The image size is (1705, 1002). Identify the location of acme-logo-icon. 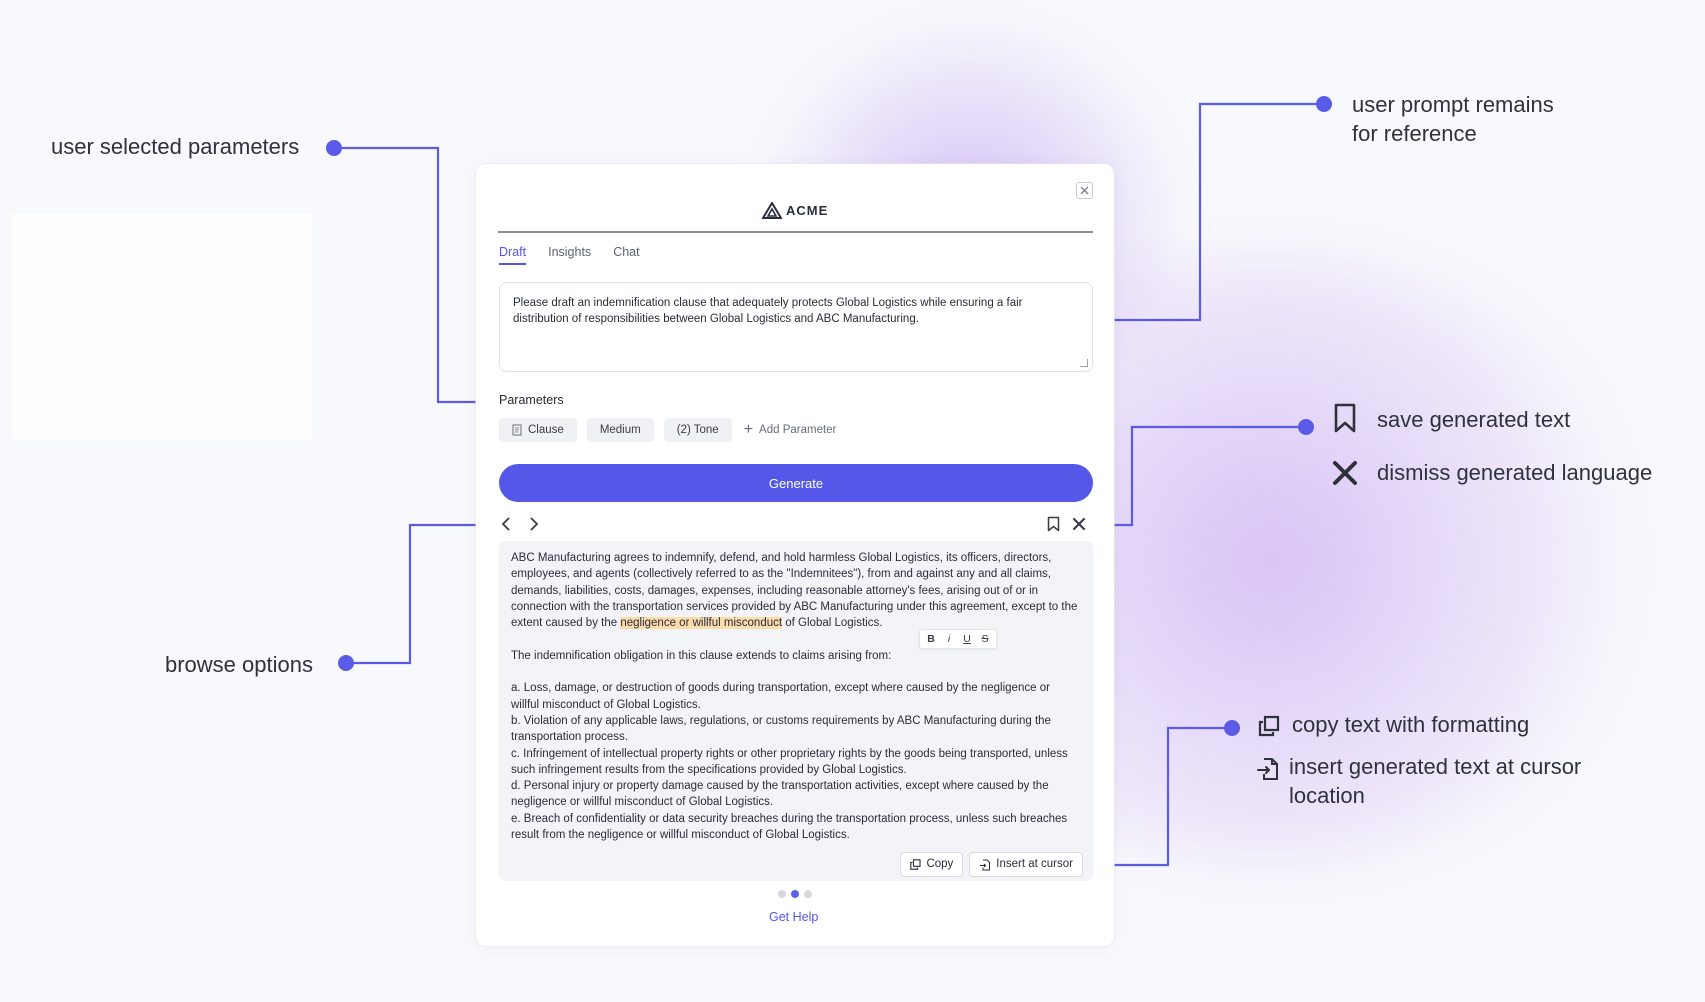
(772, 210).